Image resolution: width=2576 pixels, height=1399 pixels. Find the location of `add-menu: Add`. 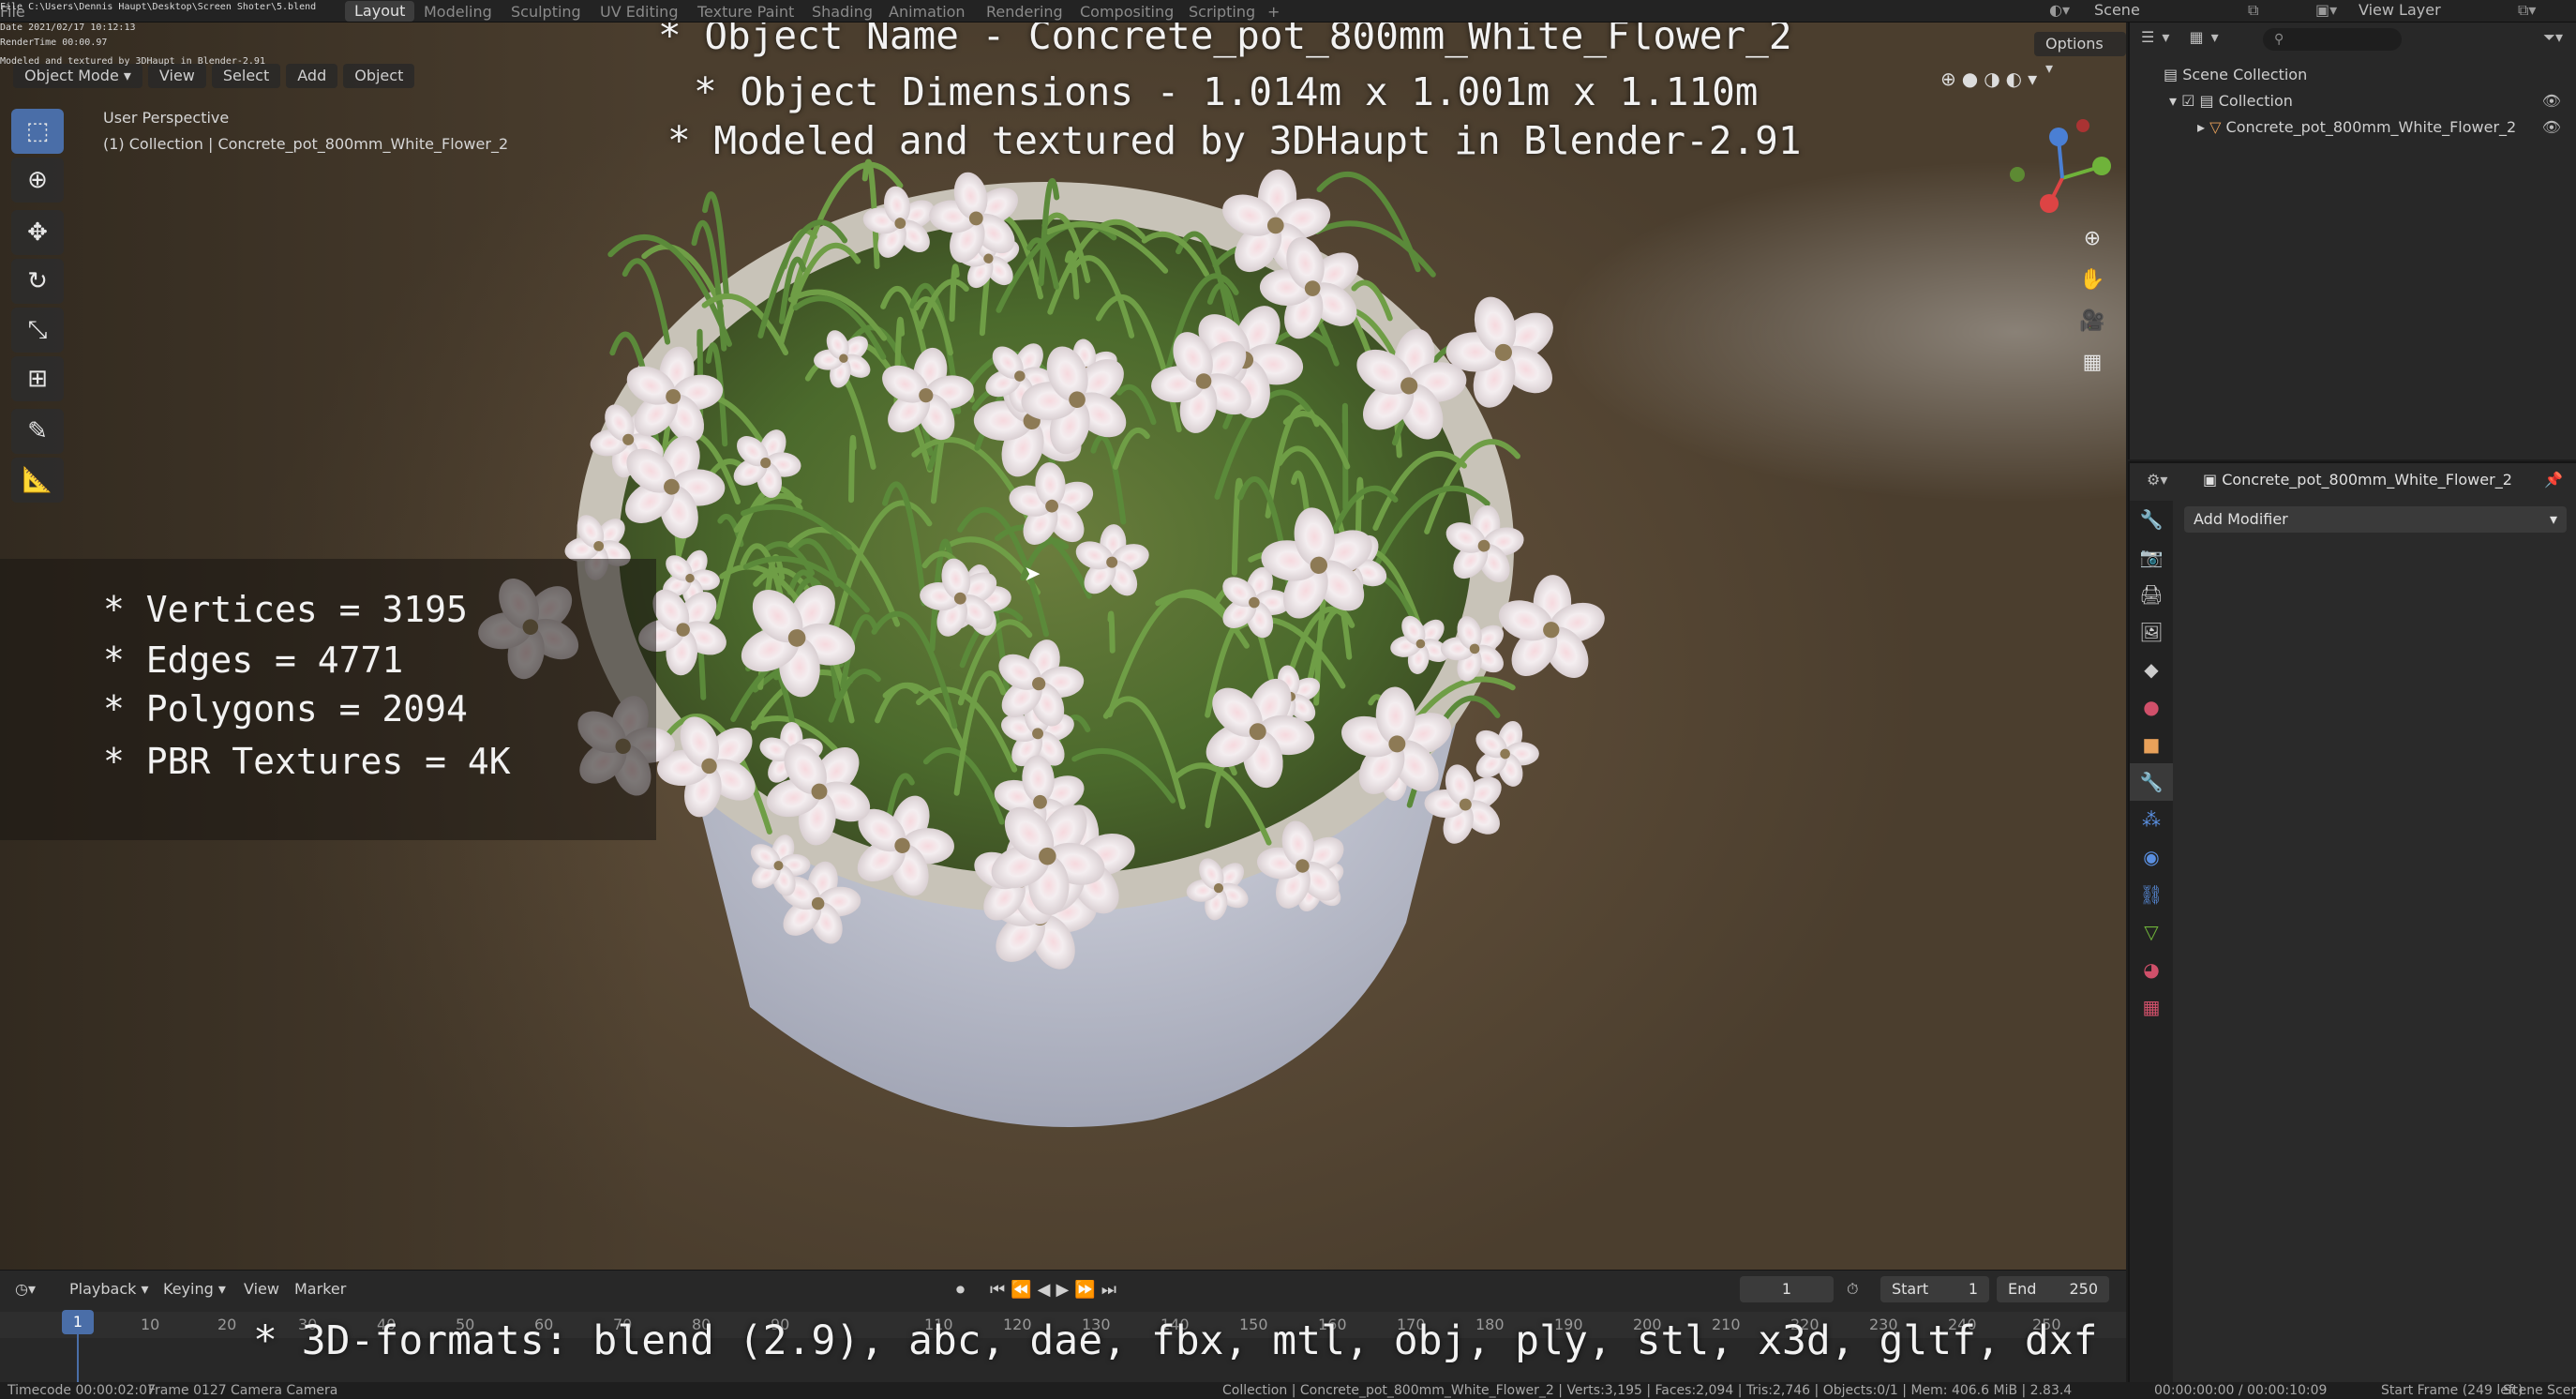

add-menu: Add is located at coordinates (312, 76).